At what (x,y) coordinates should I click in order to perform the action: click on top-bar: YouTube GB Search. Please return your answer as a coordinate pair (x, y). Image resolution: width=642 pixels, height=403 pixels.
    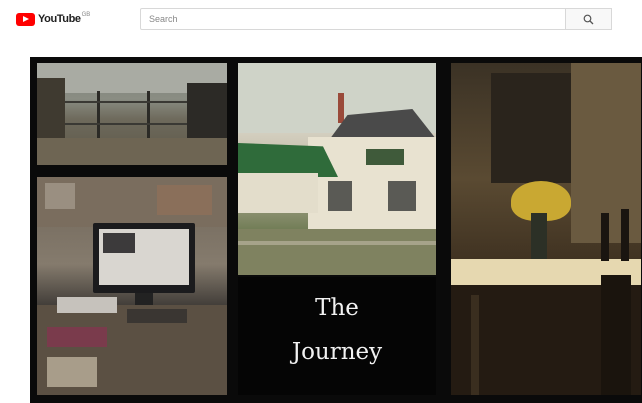
    Looking at the image, I should click on (321, 20).